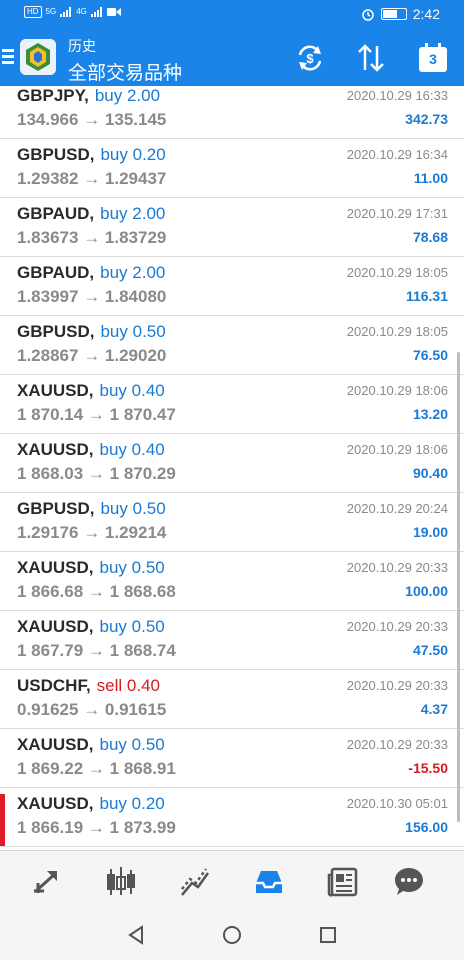 Image resolution: width=464 pixels, height=960 pixels. Describe the element at coordinates (91, 533) in the screenshot. I see `trade-prices: 1.29176 → 1.29214` at that location.